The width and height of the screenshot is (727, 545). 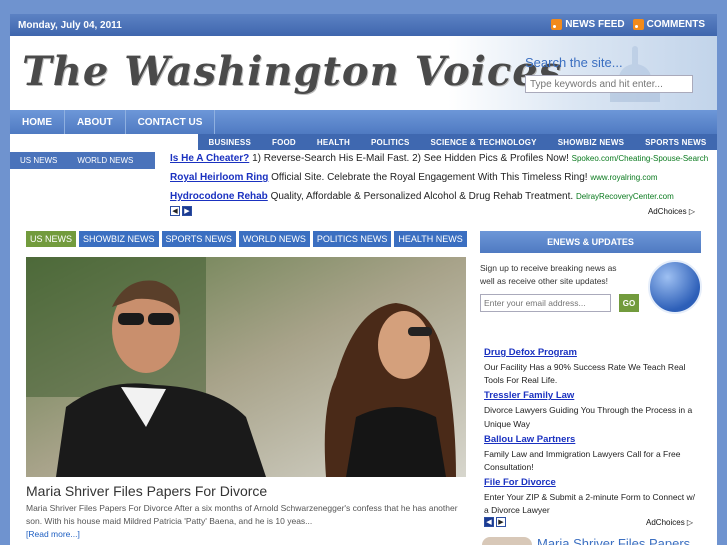 What do you see at coordinates (390, 142) in the screenshot?
I see `category-politics: POLITICS` at bounding box center [390, 142].